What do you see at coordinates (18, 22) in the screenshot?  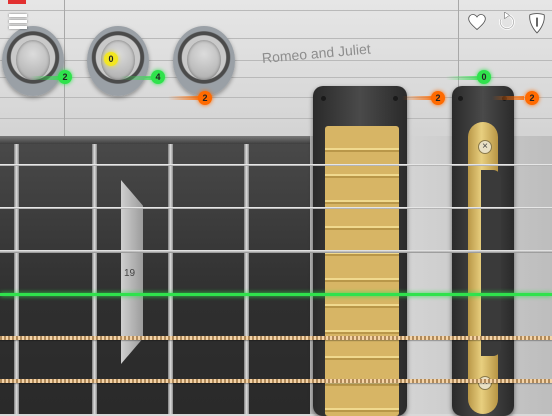 I see `hamburger-menu-icon` at bounding box center [18, 22].